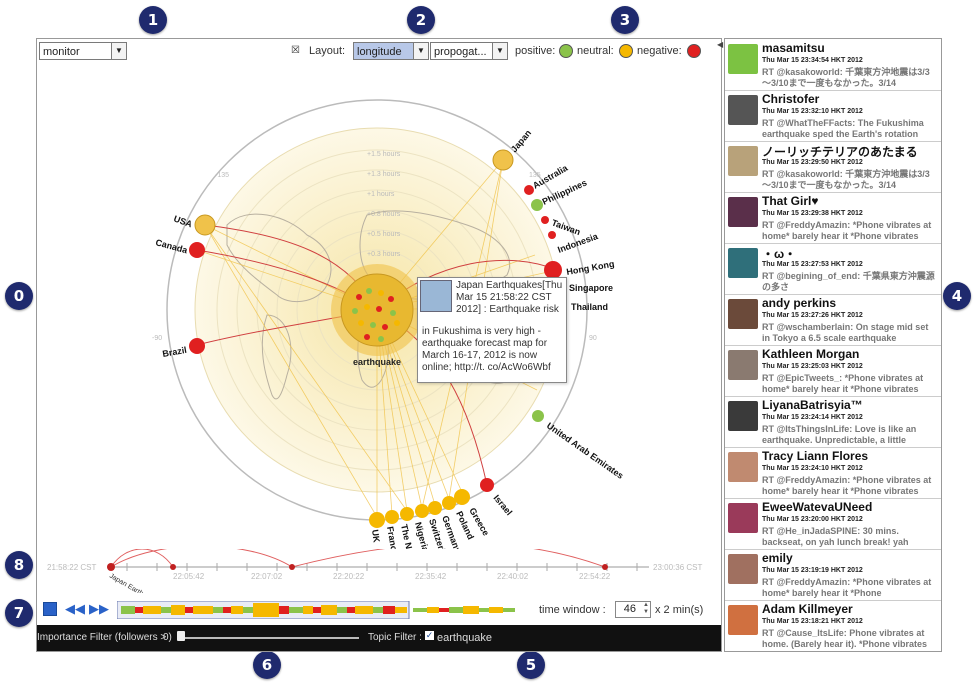 The width and height of the screenshot is (975, 684). Describe the element at coordinates (61, 52) in the screenshot. I see `monitor-select-value: monitor` at that location.